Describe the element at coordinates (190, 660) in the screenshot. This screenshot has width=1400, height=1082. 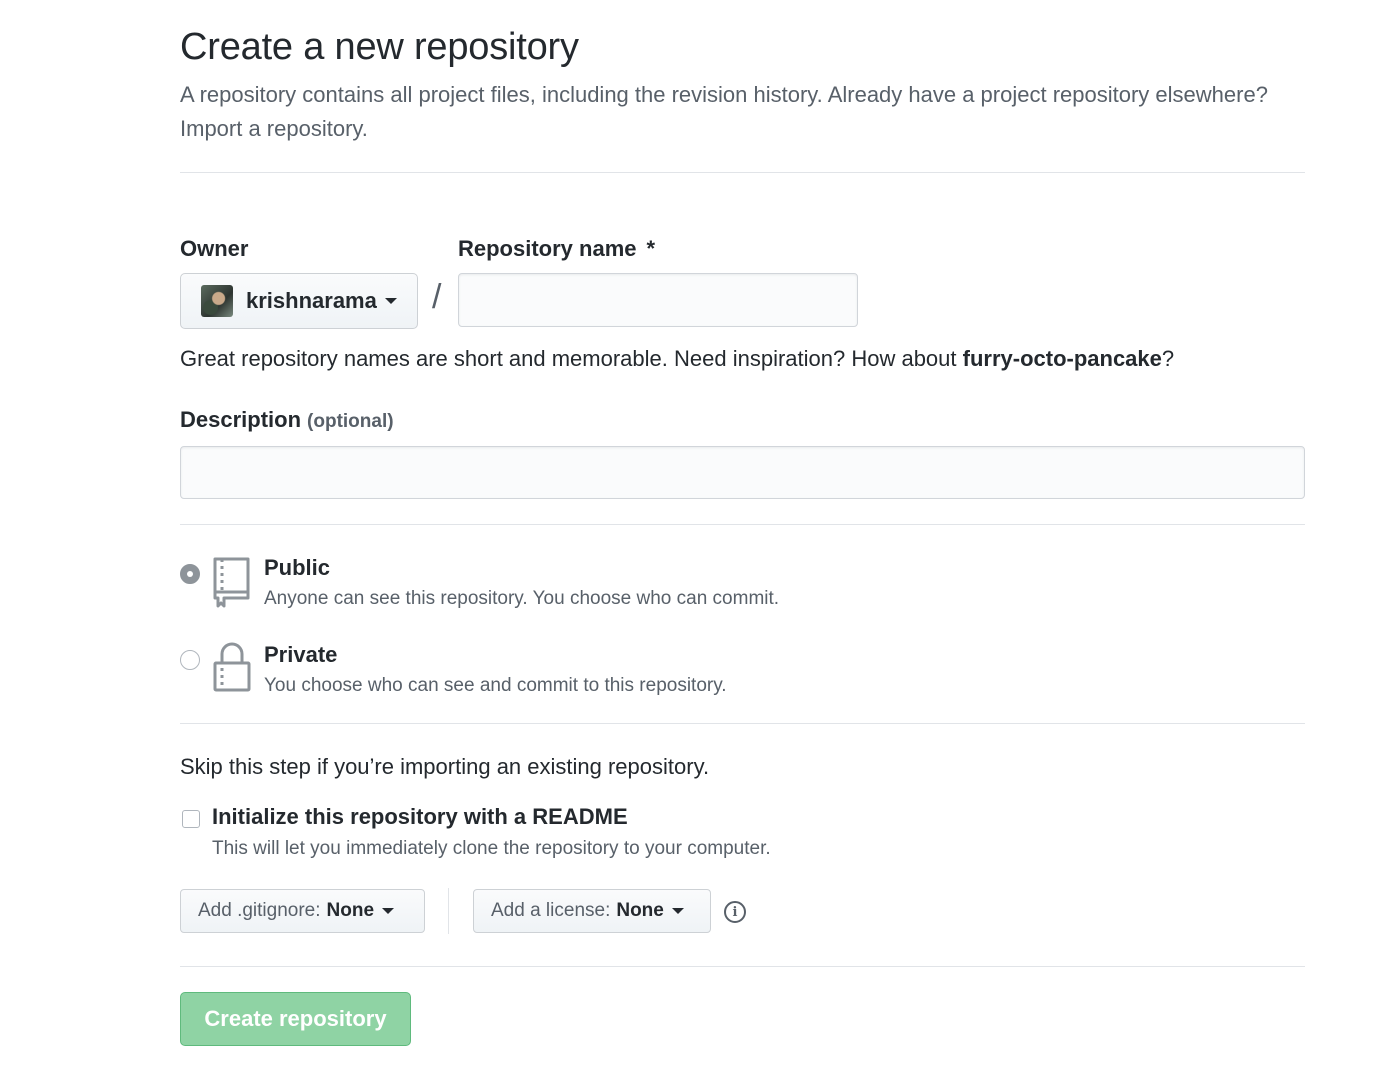
I see `private-radio` at that location.